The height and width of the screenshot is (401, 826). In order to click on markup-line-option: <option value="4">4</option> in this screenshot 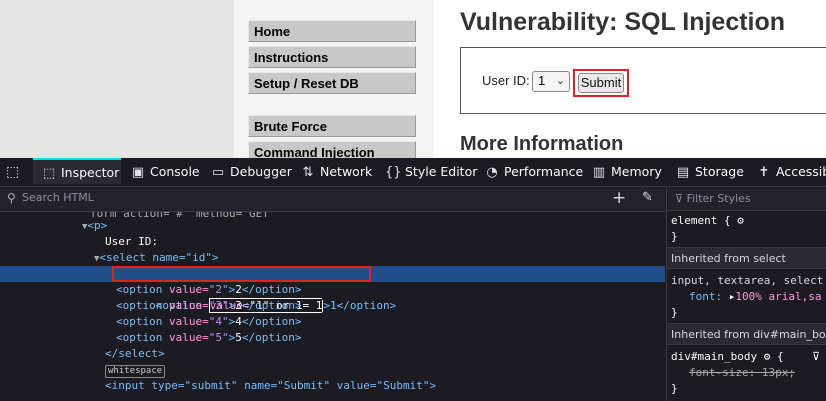, I will do `click(332, 322)`.